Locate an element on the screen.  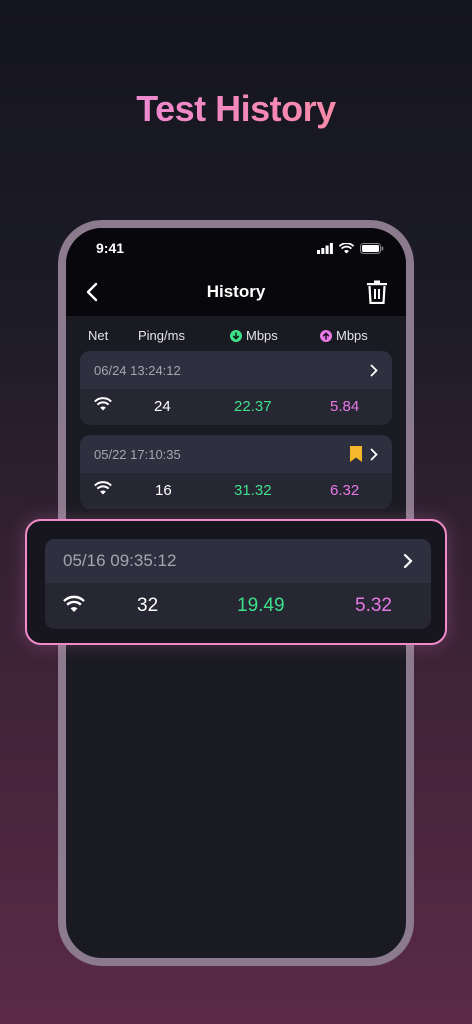
col-net: Net is located at coordinates (98, 335).